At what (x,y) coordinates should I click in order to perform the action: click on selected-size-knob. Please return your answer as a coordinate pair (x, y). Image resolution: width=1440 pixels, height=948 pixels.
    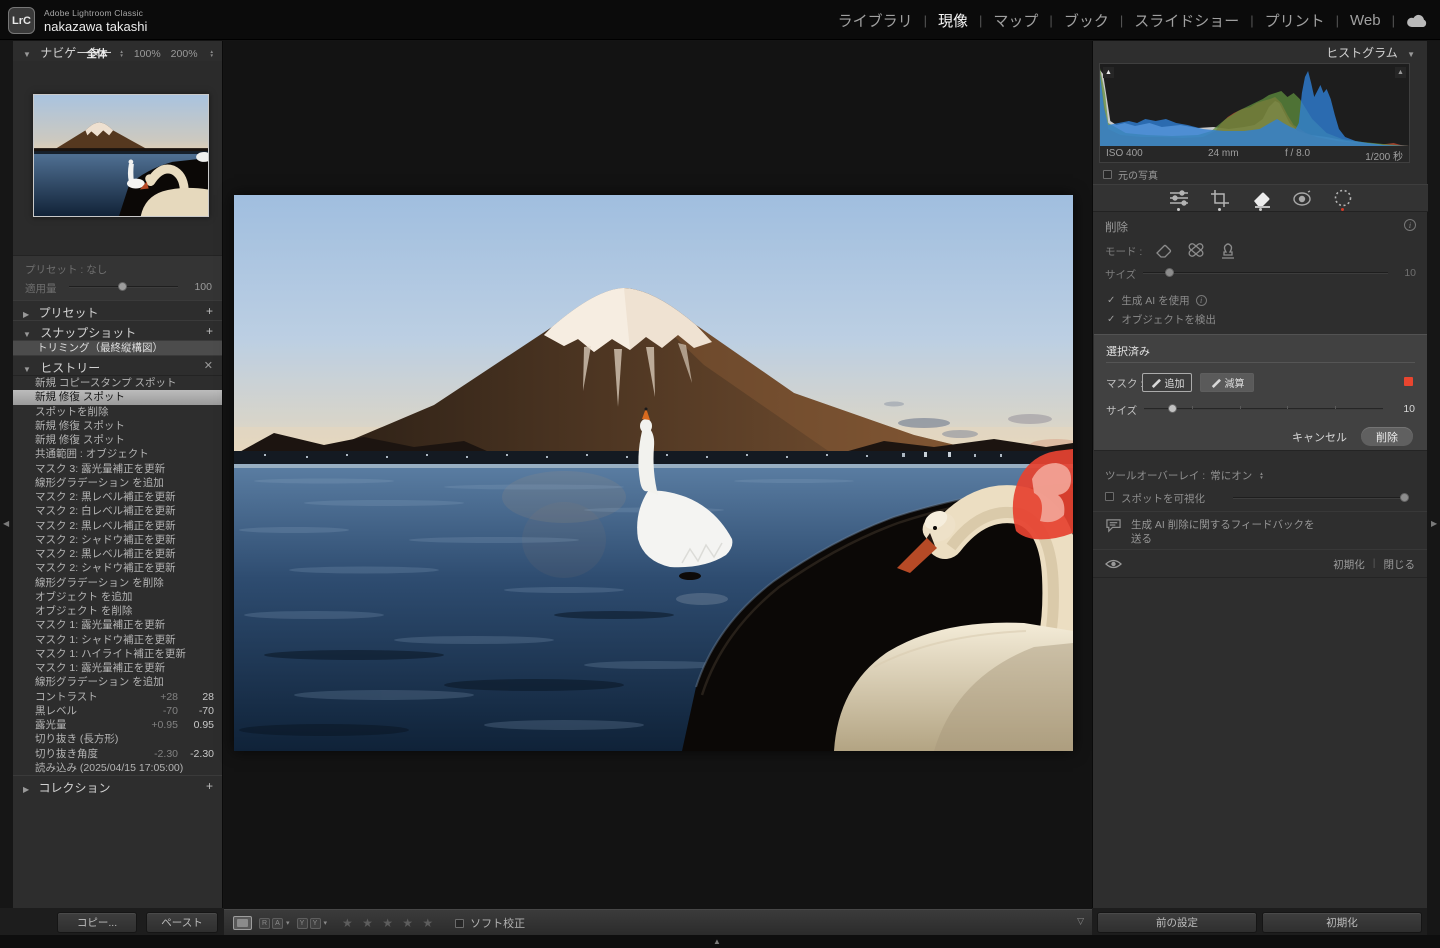
    Looking at the image, I should click on (1172, 408).